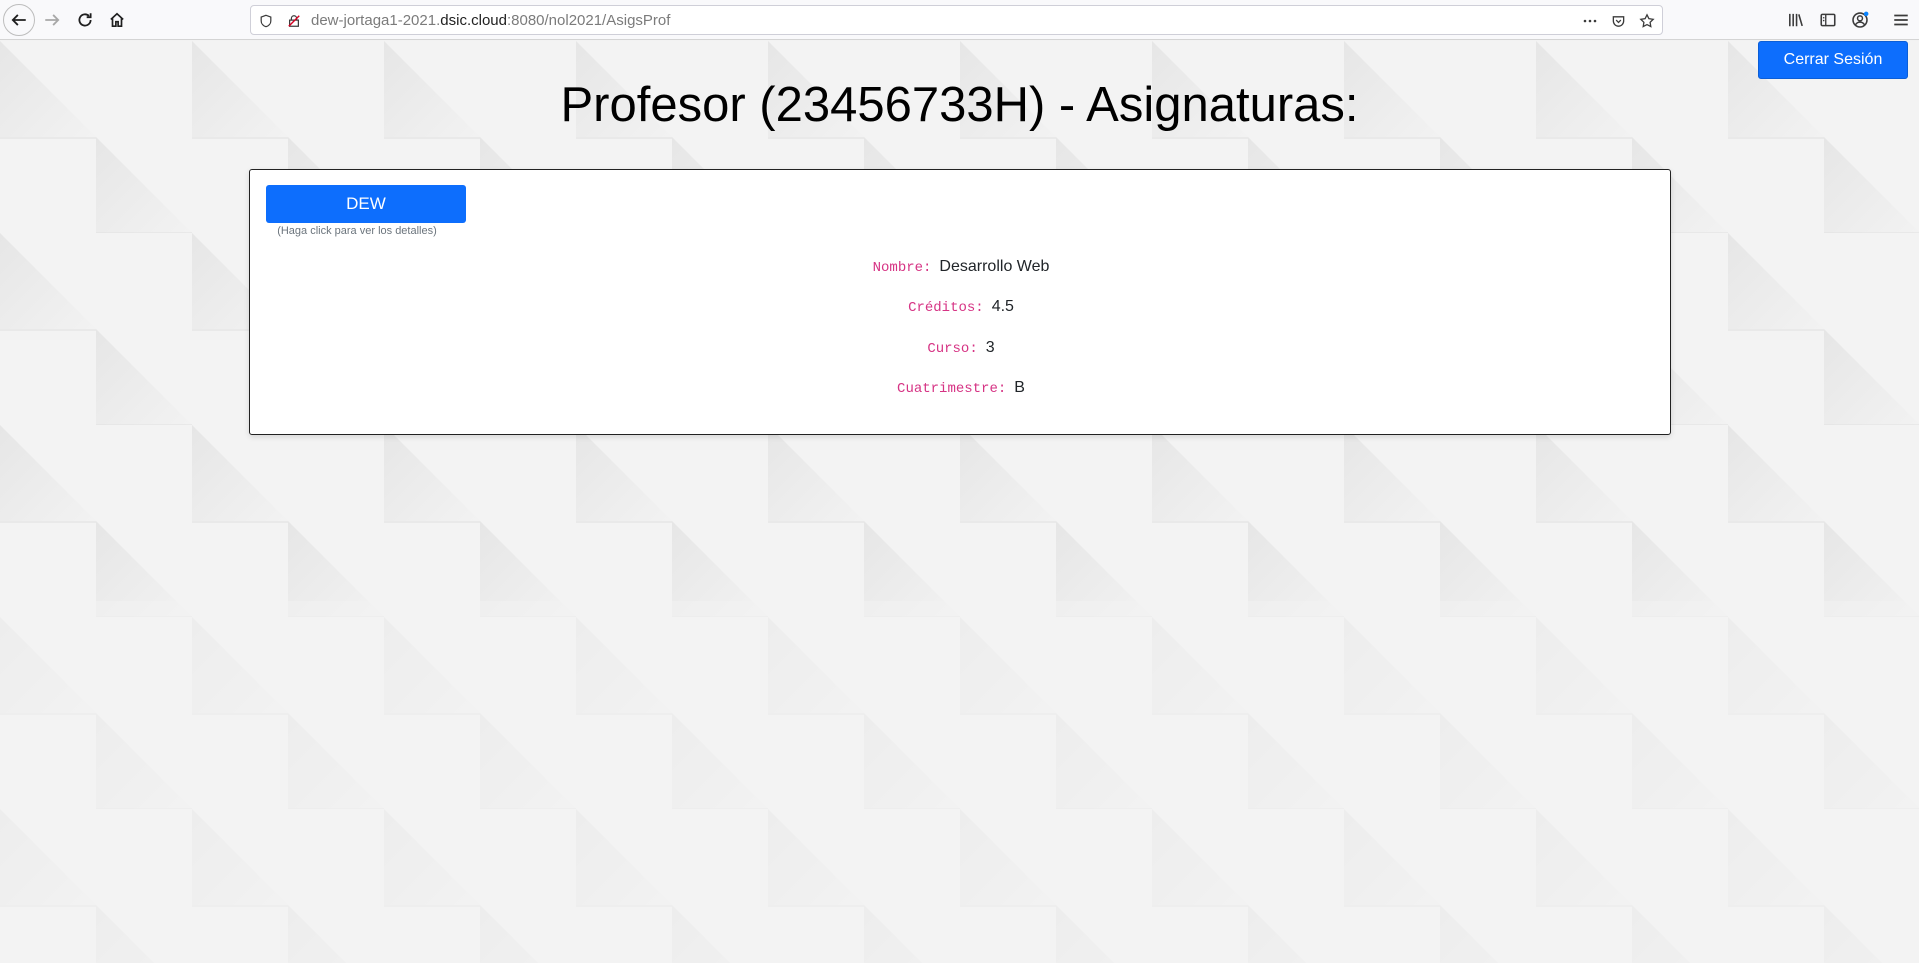  What do you see at coordinates (1019, 387) in the screenshot?
I see `detail-value: B` at bounding box center [1019, 387].